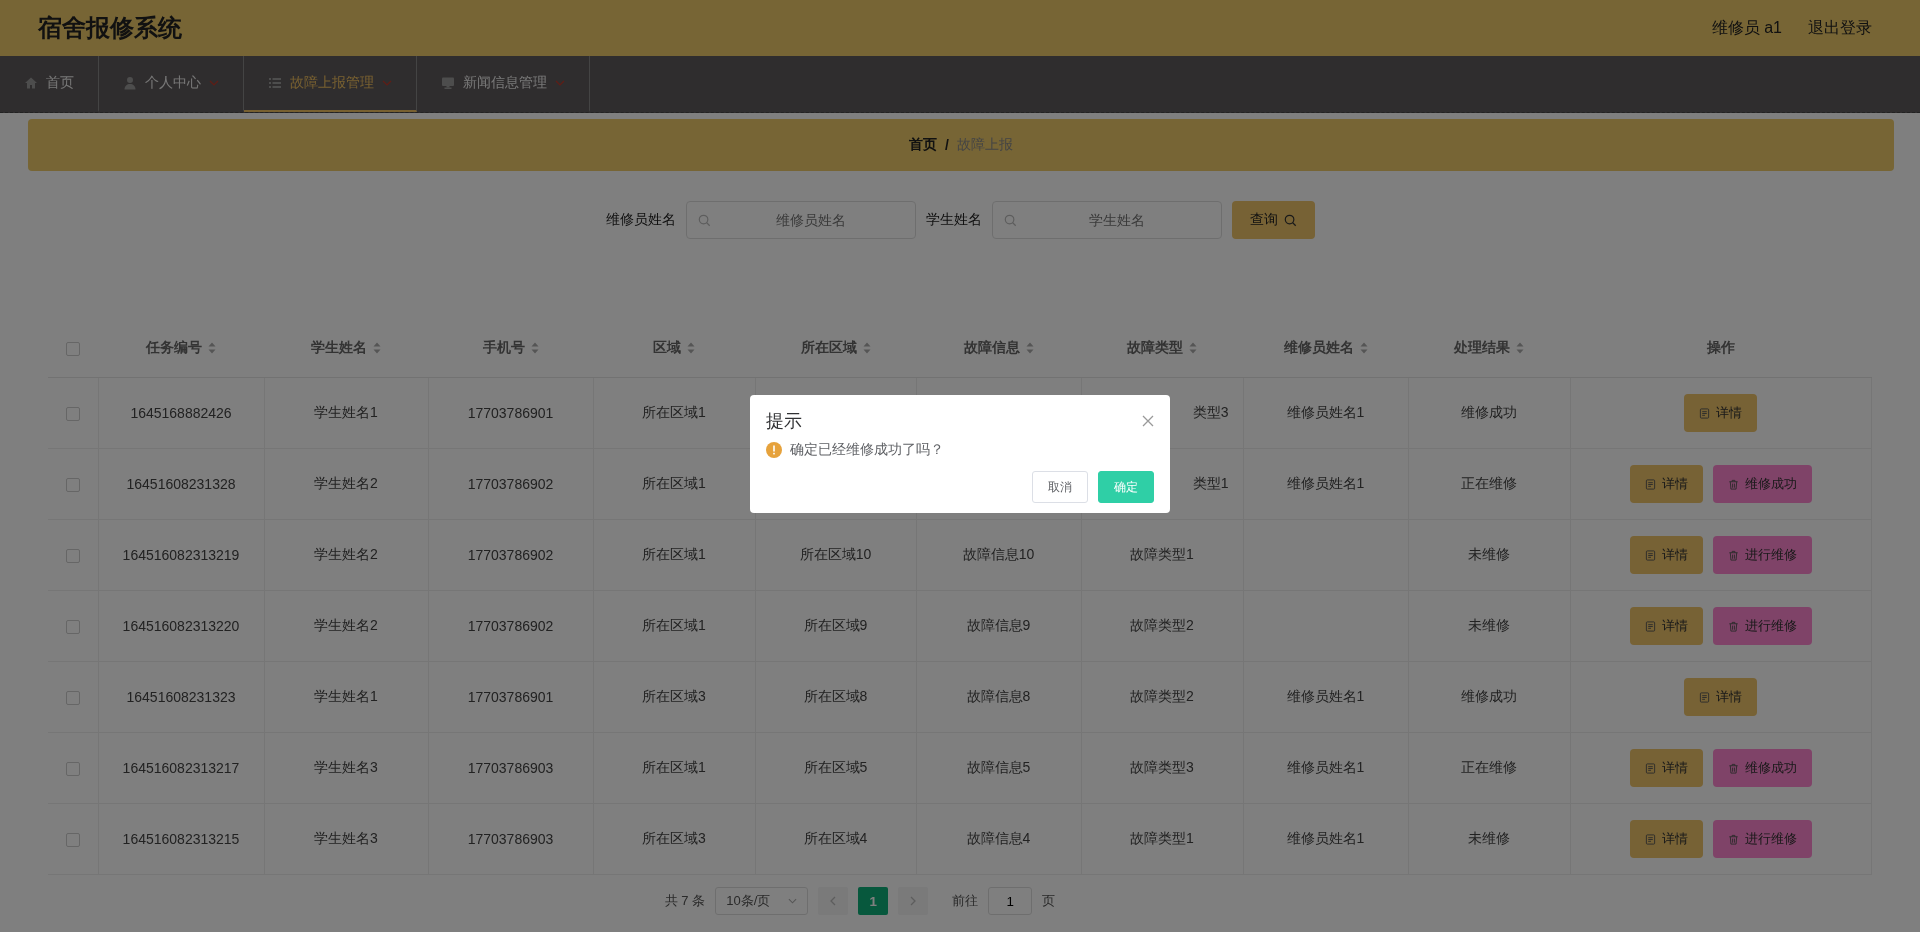 This screenshot has width=1920, height=932. I want to click on table-cell: 所在区域4, so click(835, 838).